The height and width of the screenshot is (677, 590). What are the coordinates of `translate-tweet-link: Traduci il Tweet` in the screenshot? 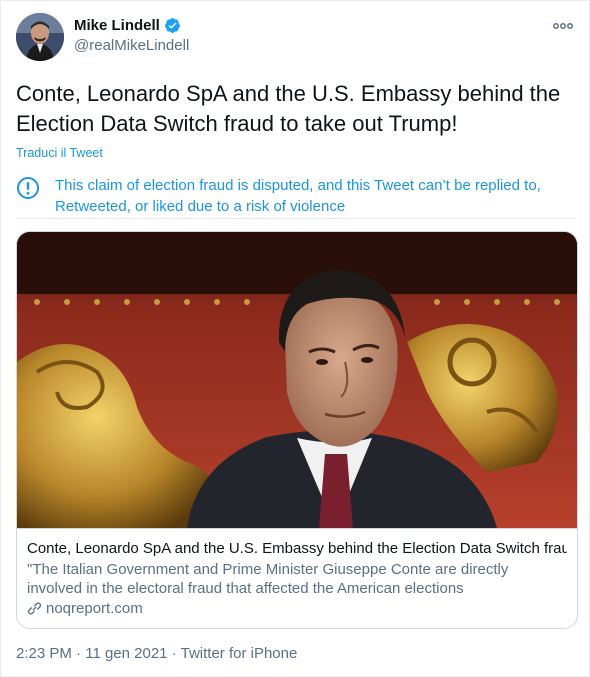 It's located at (59, 153).